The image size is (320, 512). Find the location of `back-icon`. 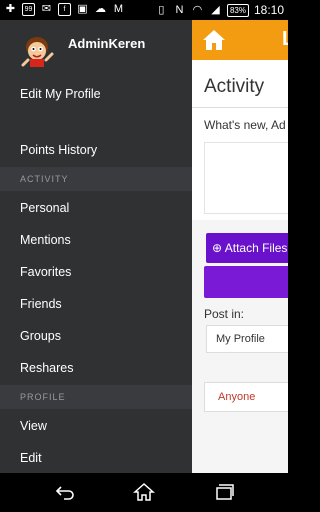

back-icon is located at coordinates (65, 492).